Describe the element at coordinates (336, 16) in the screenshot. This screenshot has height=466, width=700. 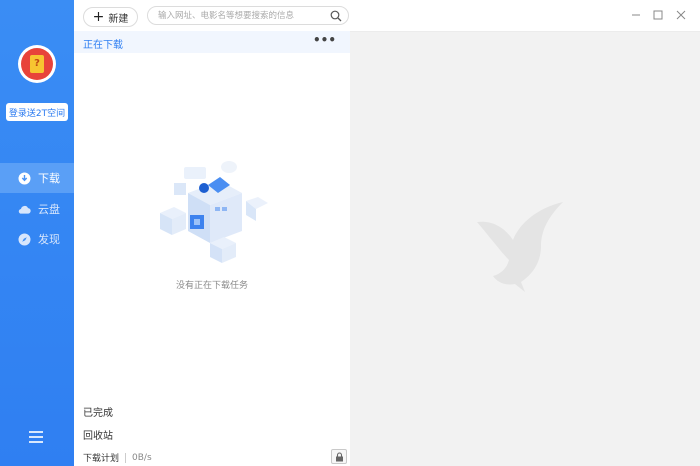
I see `search-icon` at that location.